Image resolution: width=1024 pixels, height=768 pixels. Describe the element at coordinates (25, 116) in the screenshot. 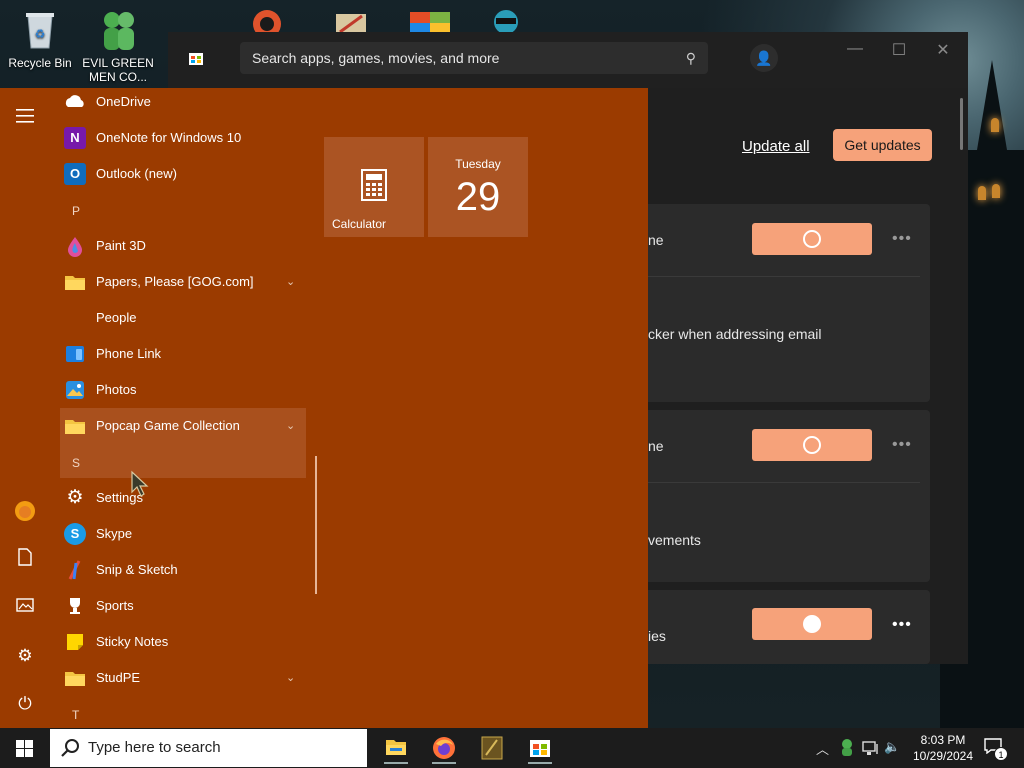

I see `hamburger-menu-icon` at that location.